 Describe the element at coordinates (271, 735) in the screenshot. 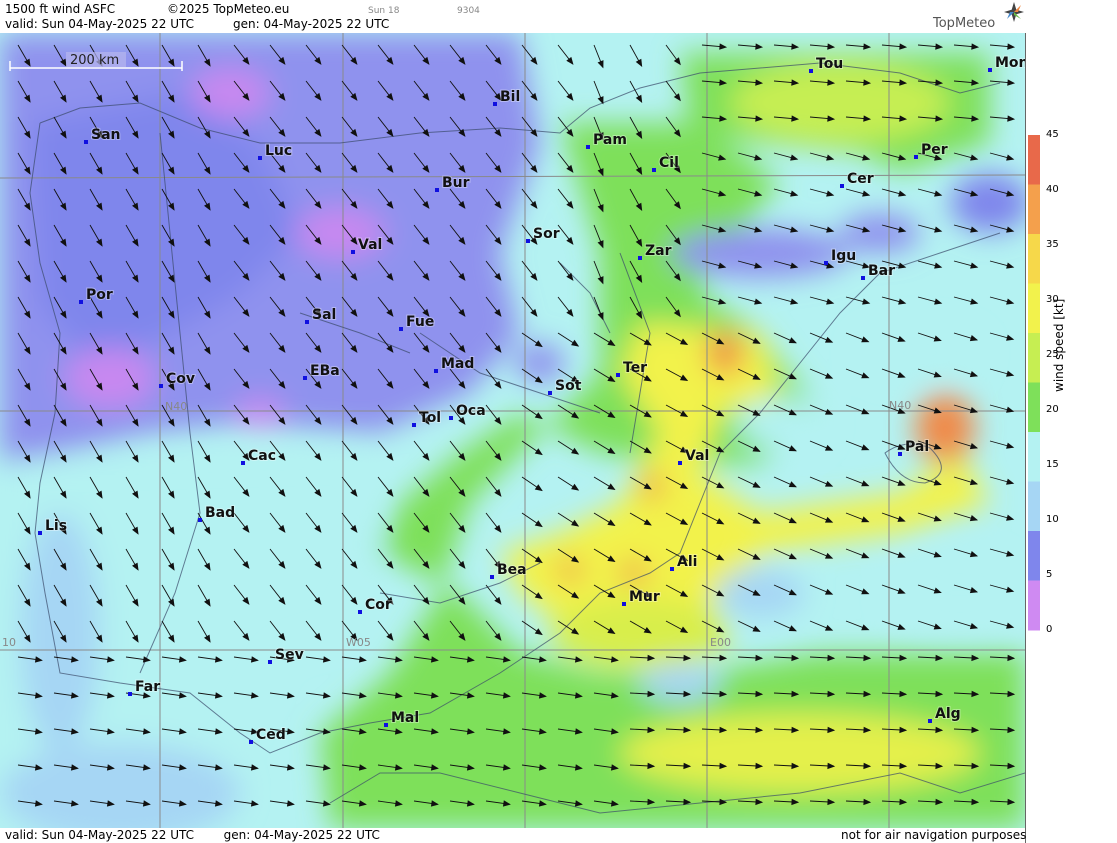

I see `city-label: Ced` at that location.